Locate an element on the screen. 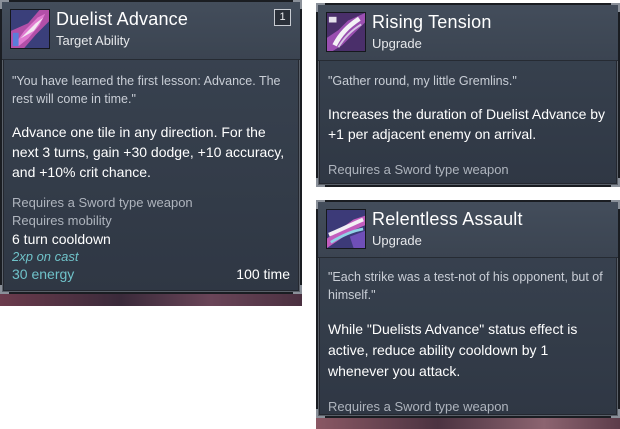 This screenshot has width=620, height=429. card-title: Relentless Assault is located at coordinates (447, 219).